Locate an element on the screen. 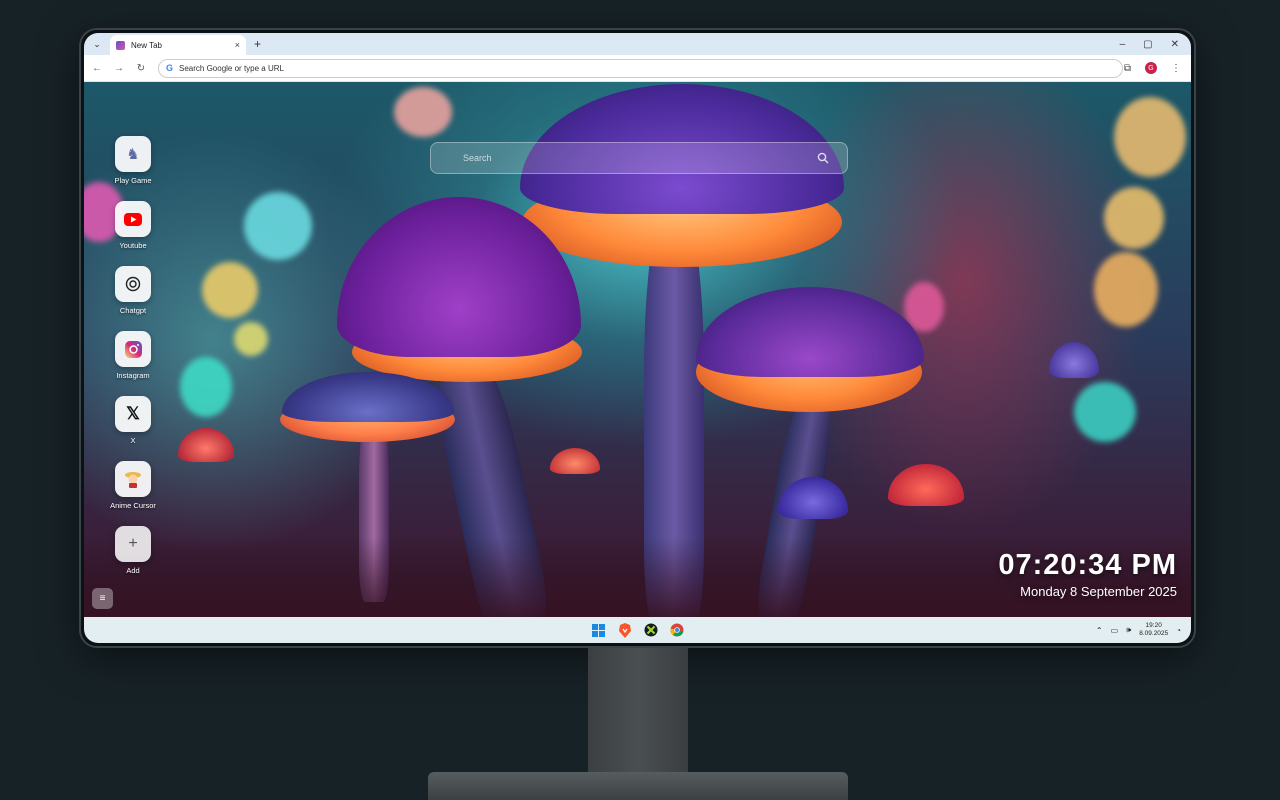  menu-dots-icon: ⋮ is located at coordinates (1176, 68).